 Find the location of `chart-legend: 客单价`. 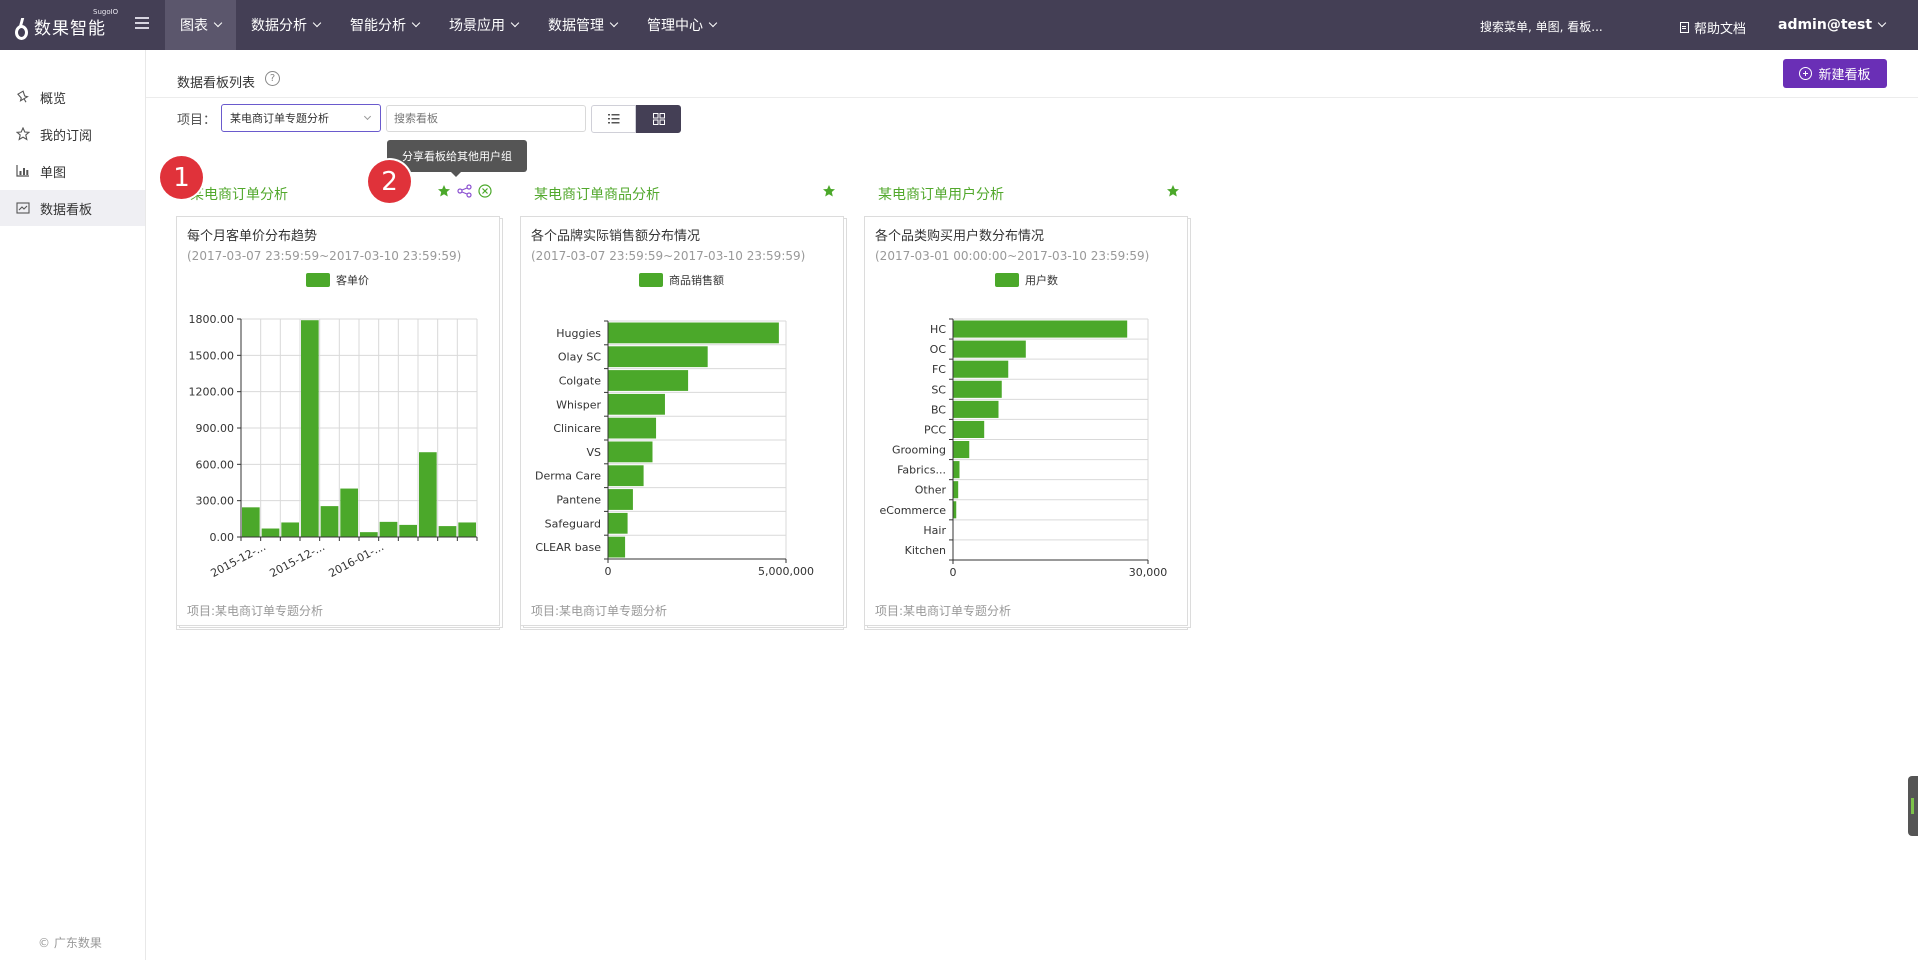

chart-legend: 客单价 is located at coordinates (337, 280).